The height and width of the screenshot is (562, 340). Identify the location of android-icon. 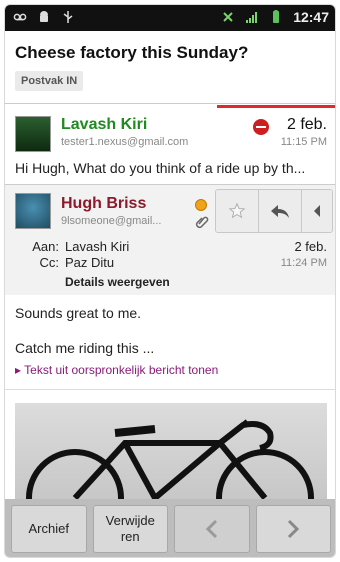
(44, 16).